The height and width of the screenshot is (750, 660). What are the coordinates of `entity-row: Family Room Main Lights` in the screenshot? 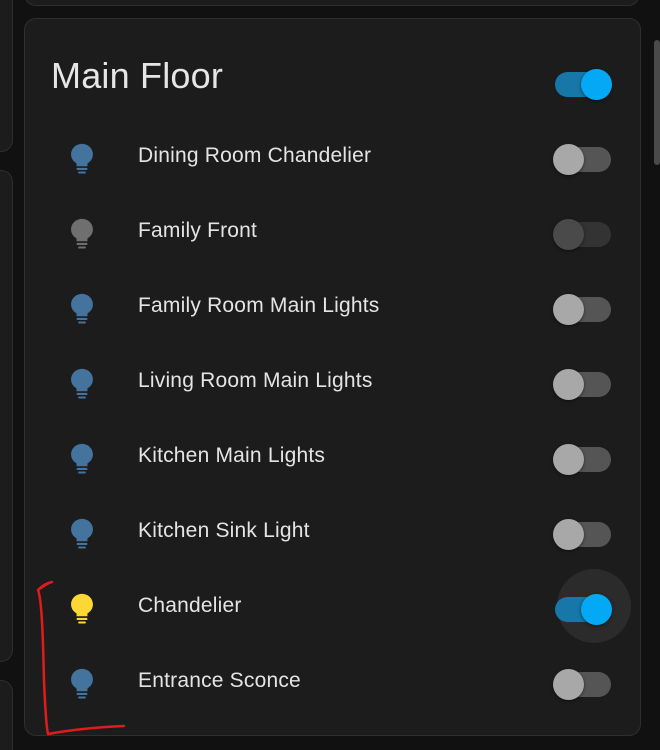 It's located at (332, 307).